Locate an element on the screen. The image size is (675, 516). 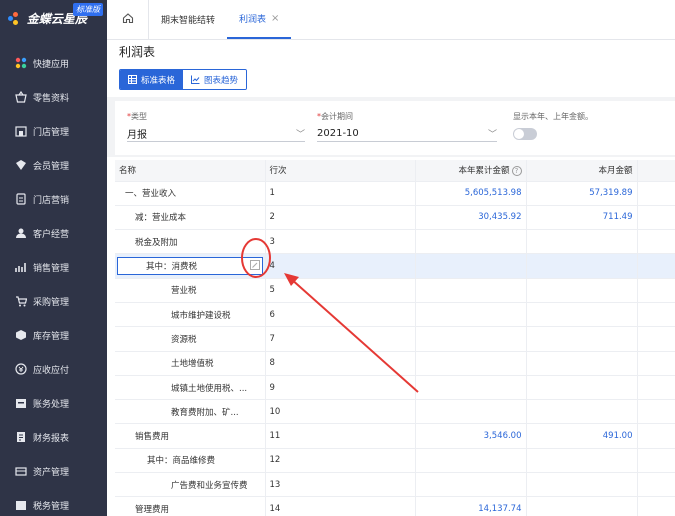
sidebar-item-retail-data: 零售资料 is located at coordinates (53, 97).